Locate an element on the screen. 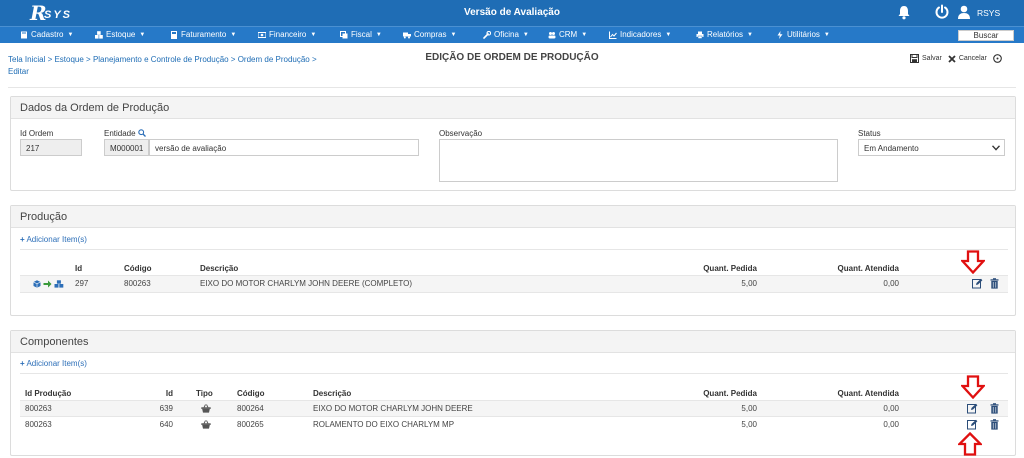  menu-relatorios: Relatórios ▼ is located at coordinates (724, 34).